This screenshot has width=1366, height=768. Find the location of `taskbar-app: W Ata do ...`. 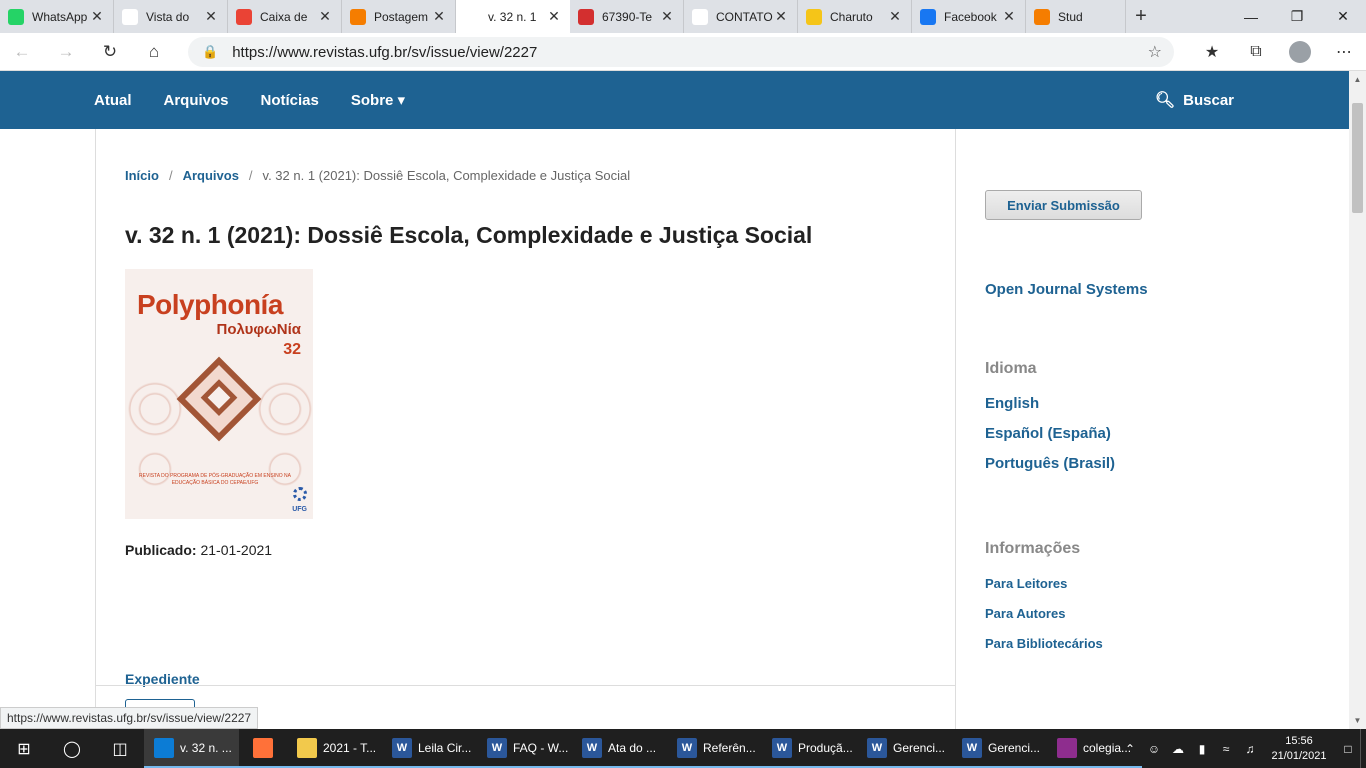

taskbar-app: W Ata do ... is located at coordinates (619, 748).